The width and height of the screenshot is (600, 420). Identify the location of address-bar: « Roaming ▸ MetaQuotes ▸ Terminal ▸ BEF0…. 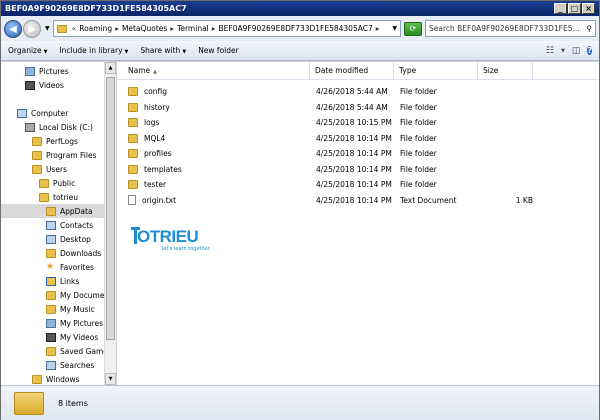
(226, 28).